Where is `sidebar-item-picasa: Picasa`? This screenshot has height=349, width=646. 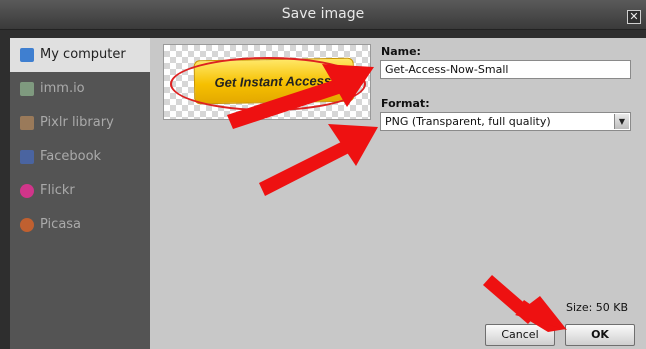
sidebar-item-picasa: Picasa is located at coordinates (80, 225).